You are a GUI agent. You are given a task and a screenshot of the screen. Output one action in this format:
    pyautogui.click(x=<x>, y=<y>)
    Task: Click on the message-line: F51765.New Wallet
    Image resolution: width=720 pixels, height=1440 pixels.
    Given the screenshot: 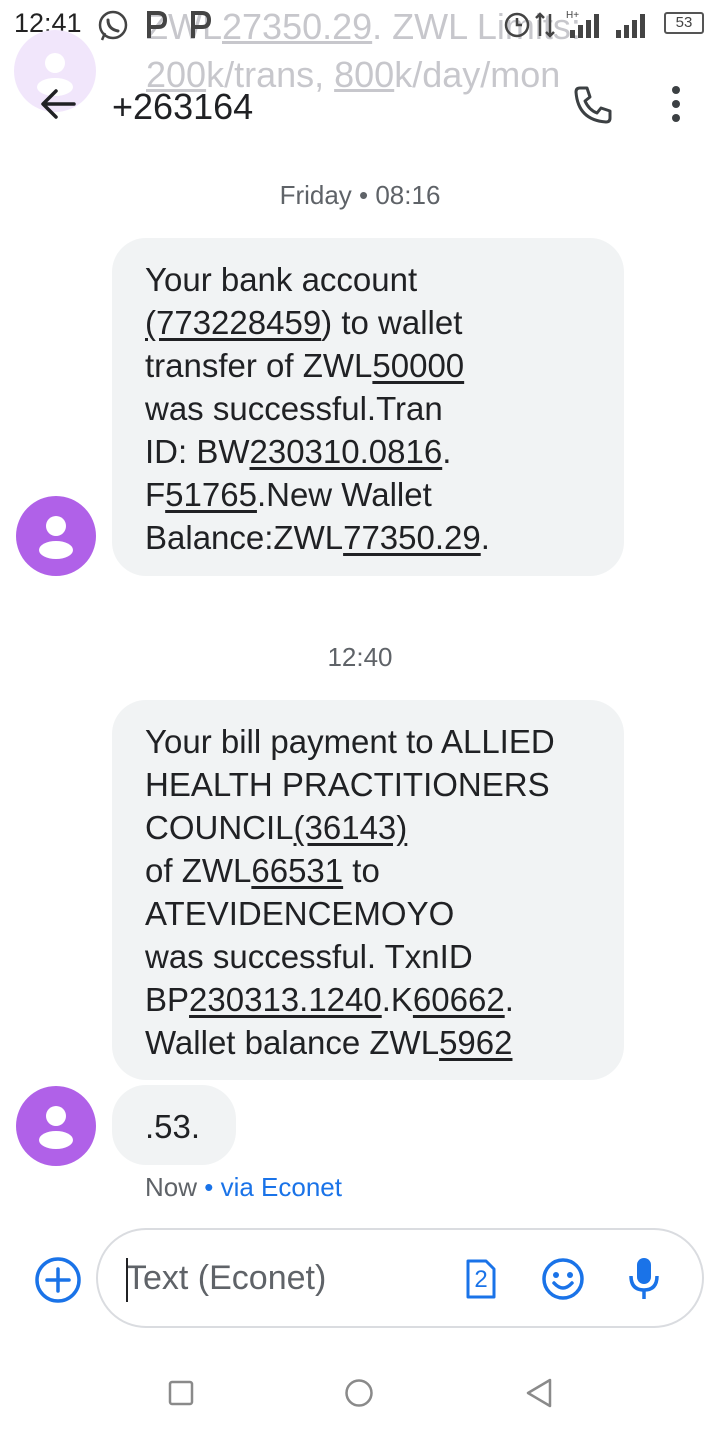 What is the action you would take?
    pyautogui.click(x=288, y=494)
    